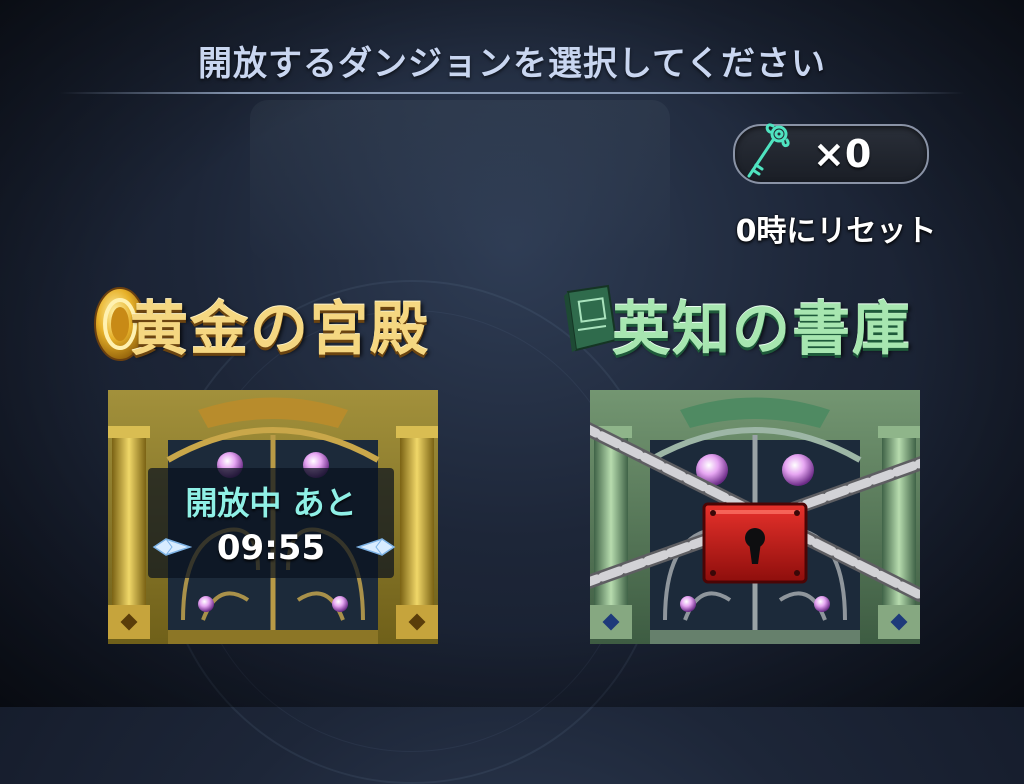 This screenshot has height=784, width=1024. I want to click on page-title: 開放するダンジョンを選択してください, so click(512, 64).